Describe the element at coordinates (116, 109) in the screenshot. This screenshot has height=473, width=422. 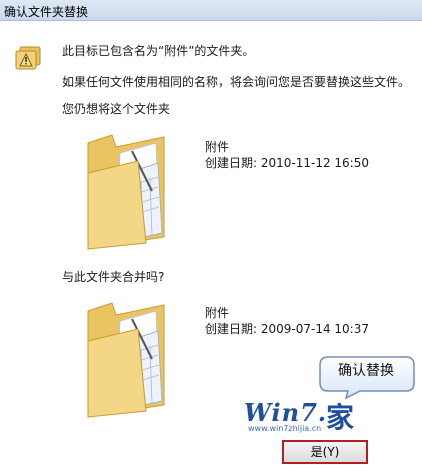
I see `keep-prompt: 您仍想将这个文件夹` at that location.